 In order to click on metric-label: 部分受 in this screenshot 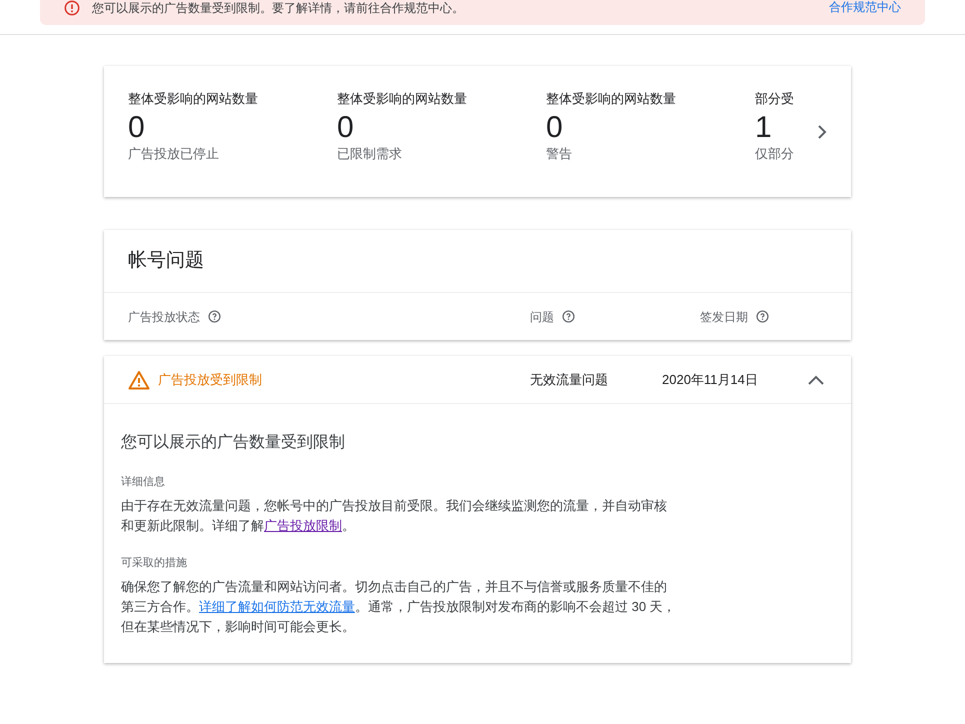, I will do `click(775, 99)`.